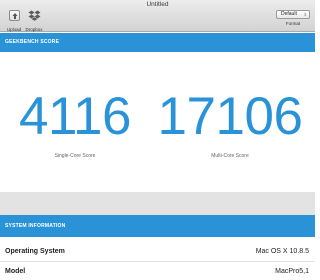 The image size is (320, 280). Describe the element at coordinates (34, 14) in the screenshot. I see `dropbox-icon` at that location.